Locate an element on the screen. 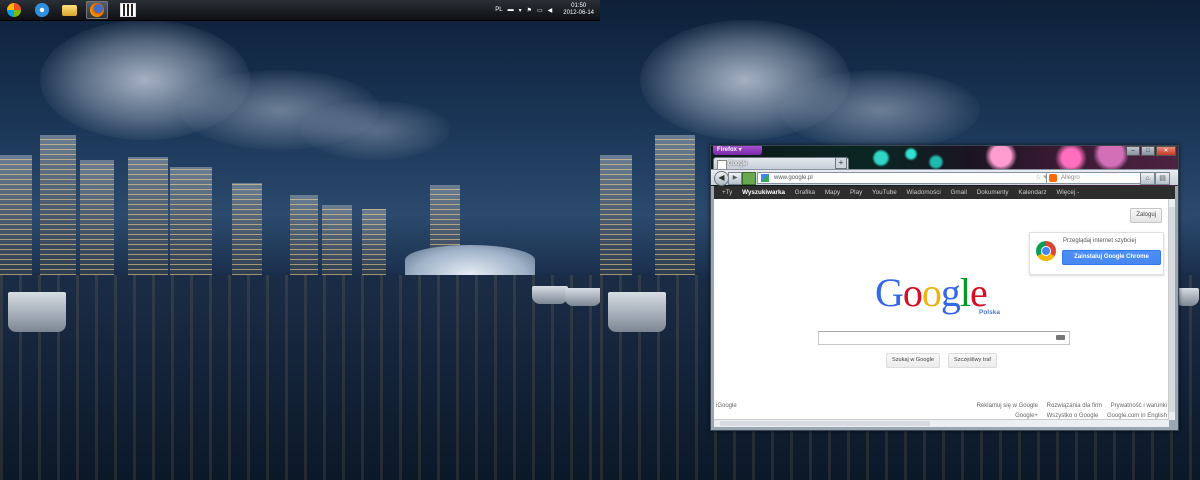 The height and width of the screenshot is (480, 1200). gbar-item-youtube: YouTube is located at coordinates (884, 192).